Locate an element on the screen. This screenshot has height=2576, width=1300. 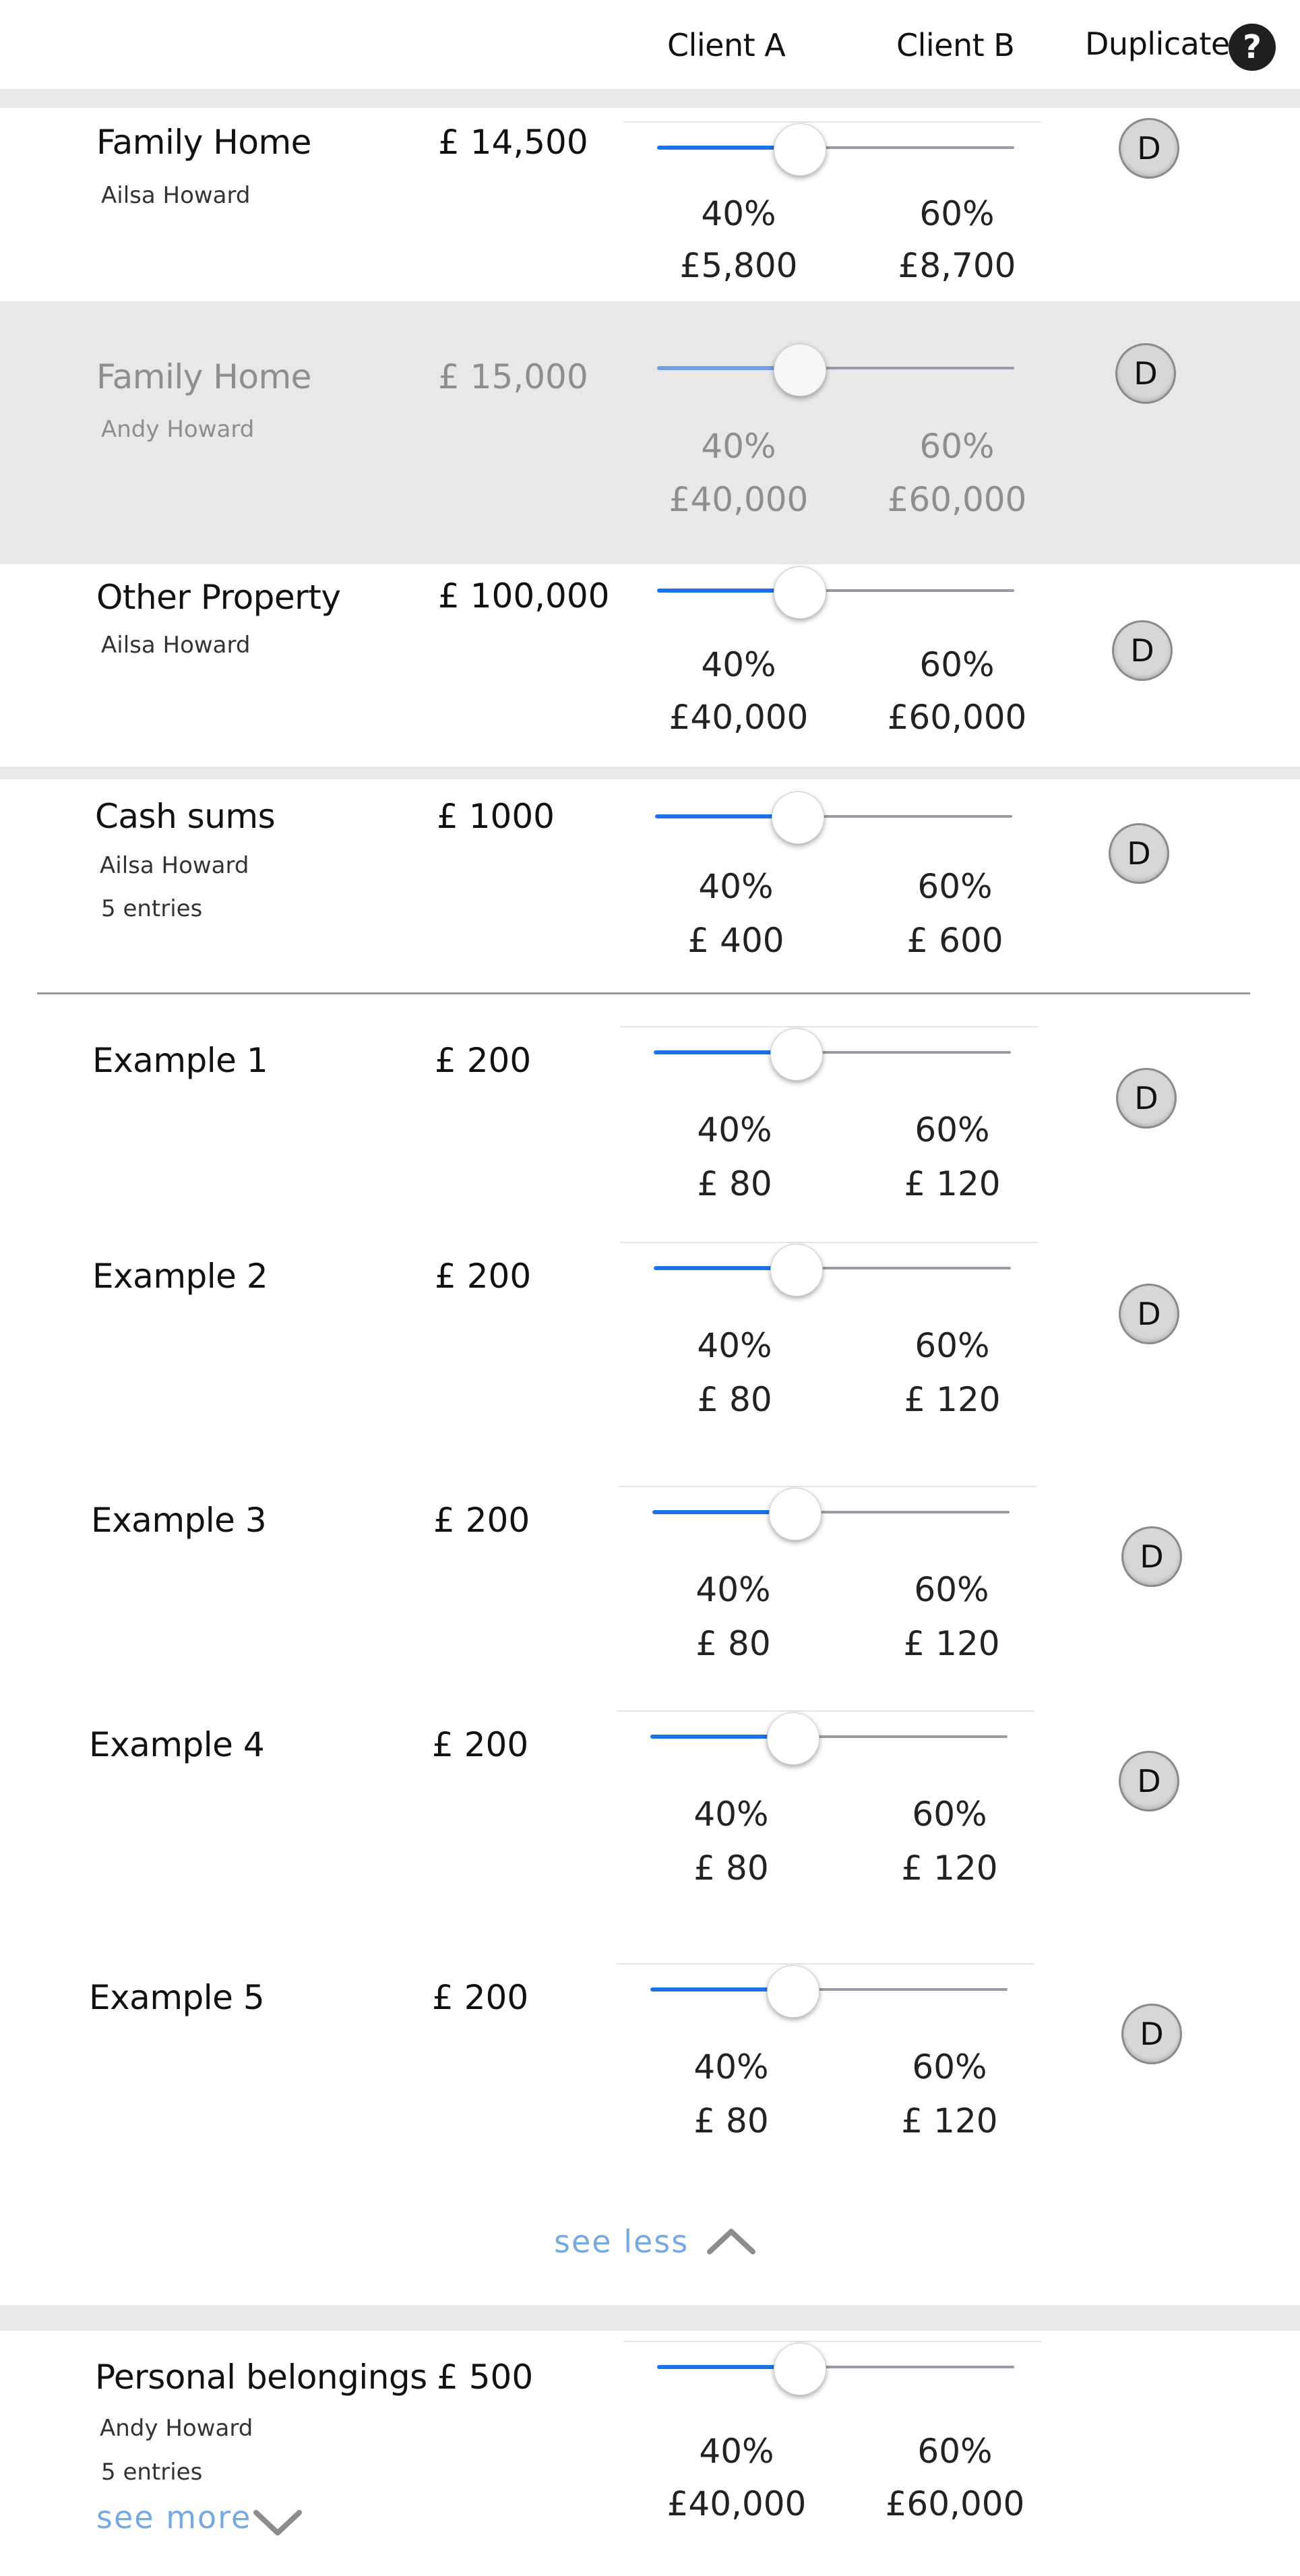
help-icon: ? is located at coordinates (1252, 47).